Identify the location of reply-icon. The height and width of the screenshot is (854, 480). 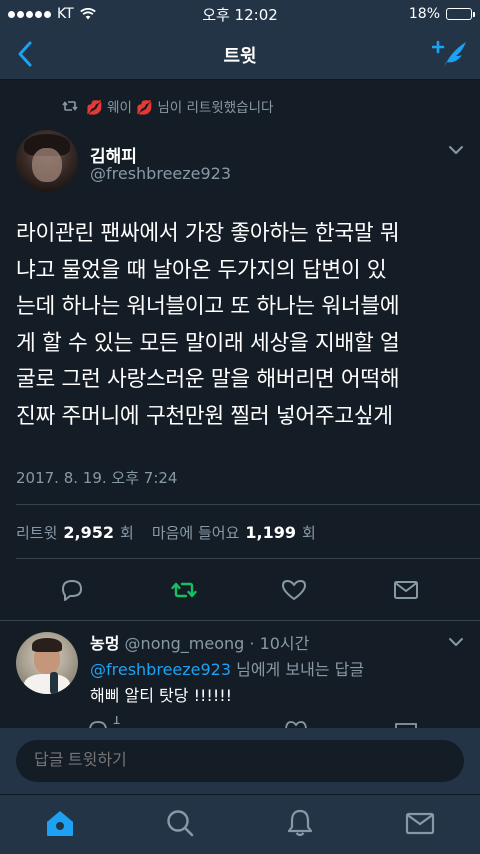
(72, 590).